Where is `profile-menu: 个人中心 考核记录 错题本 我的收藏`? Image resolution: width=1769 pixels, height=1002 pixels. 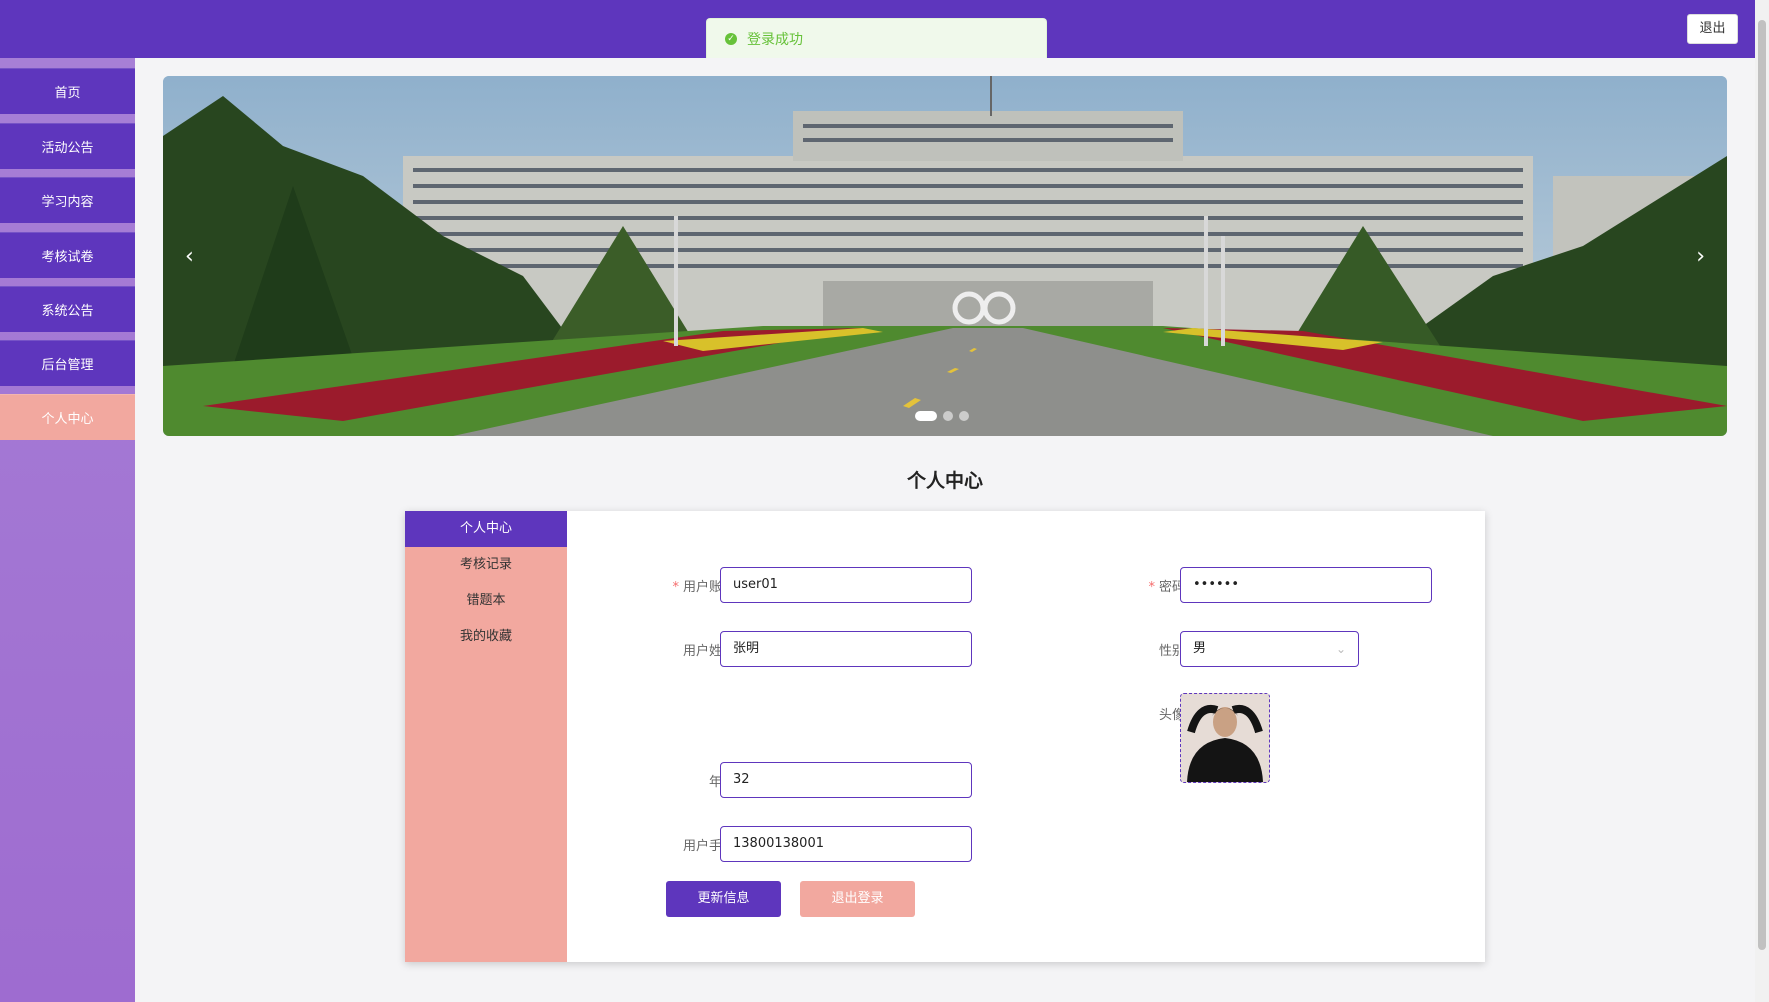 profile-menu: 个人中心 考核记录 错题本 我的收藏 is located at coordinates (486, 736).